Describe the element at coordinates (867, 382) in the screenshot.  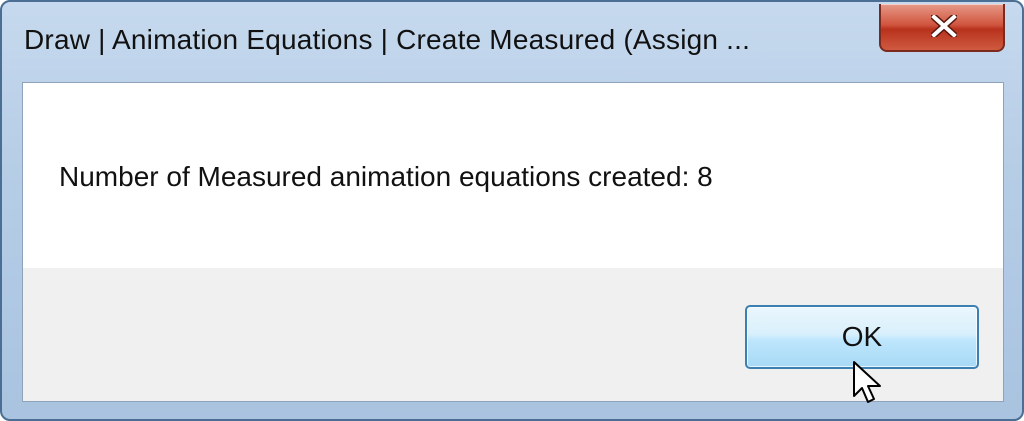
I see `mouse-pointer-icon` at that location.